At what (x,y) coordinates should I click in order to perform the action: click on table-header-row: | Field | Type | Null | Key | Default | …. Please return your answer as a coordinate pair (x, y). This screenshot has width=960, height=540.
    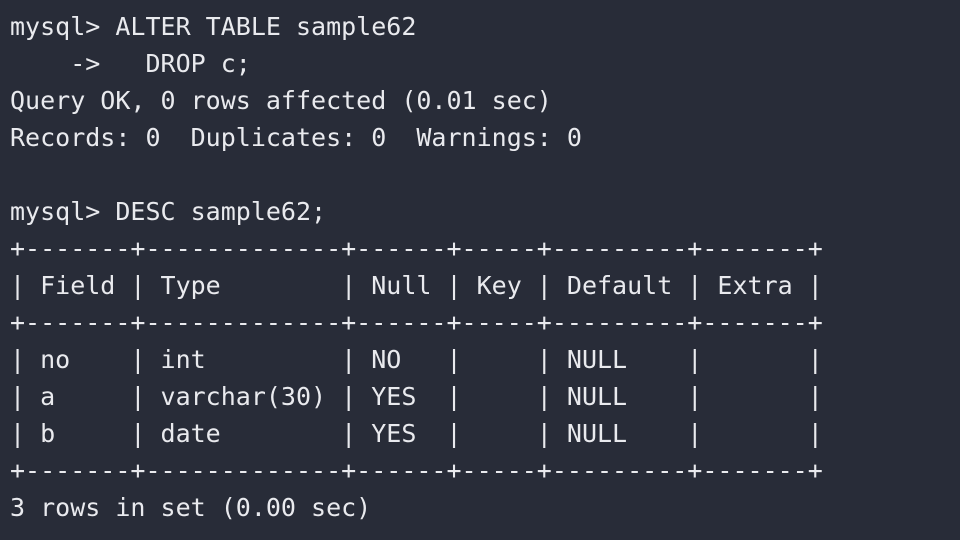
    Looking at the image, I should click on (416, 285).